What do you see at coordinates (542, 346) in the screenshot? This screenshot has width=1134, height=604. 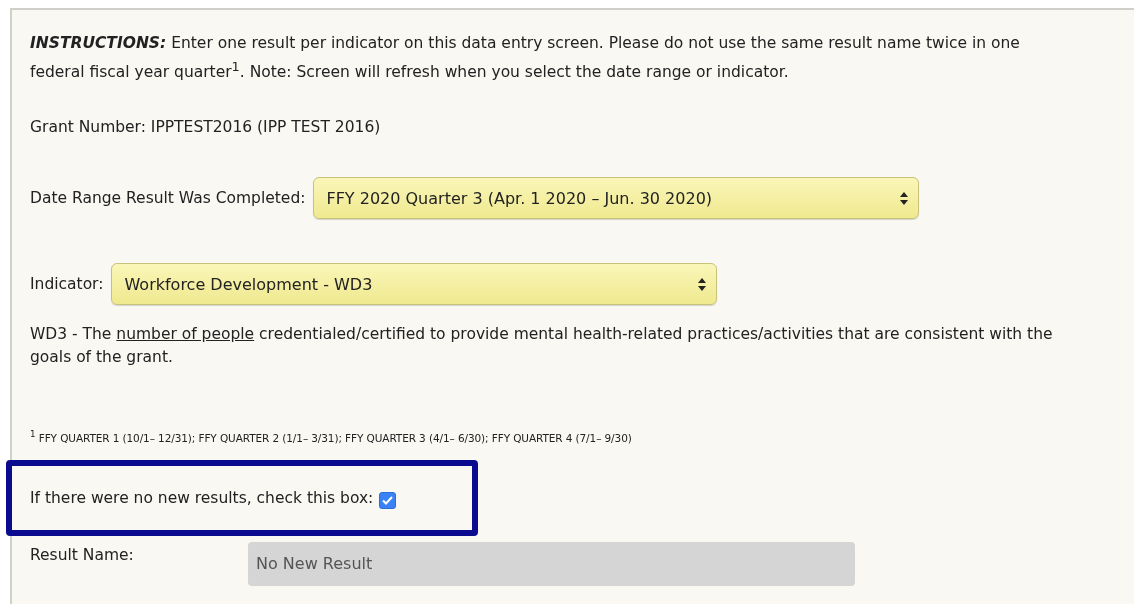 I see `indicator-description: WD3 - The number of people credentialed/certified to provide mental health-related practices/activities that are consistent with the goals of the grant.` at bounding box center [542, 346].